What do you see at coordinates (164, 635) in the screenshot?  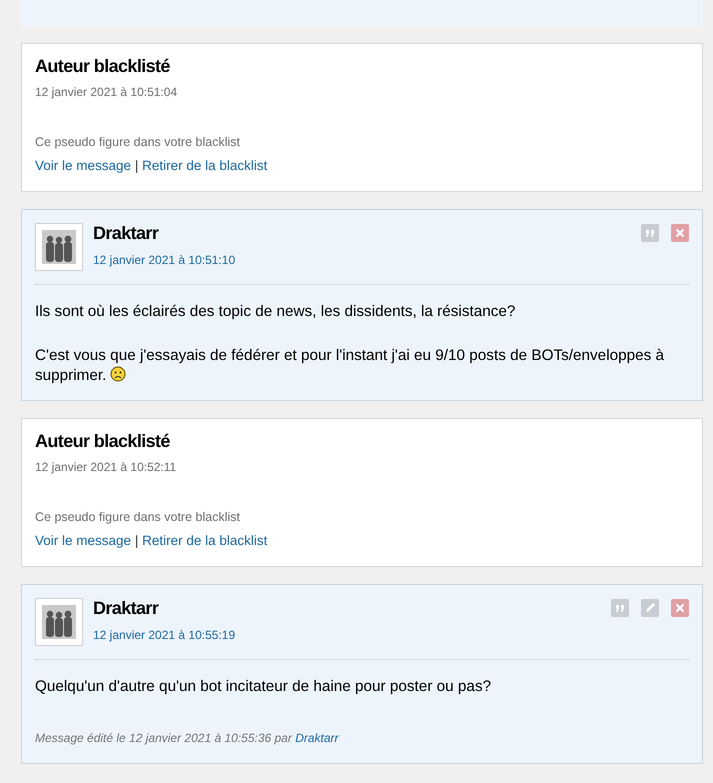 I see `post-date-link: 12 janvier 2021 à 10:55:19` at bounding box center [164, 635].